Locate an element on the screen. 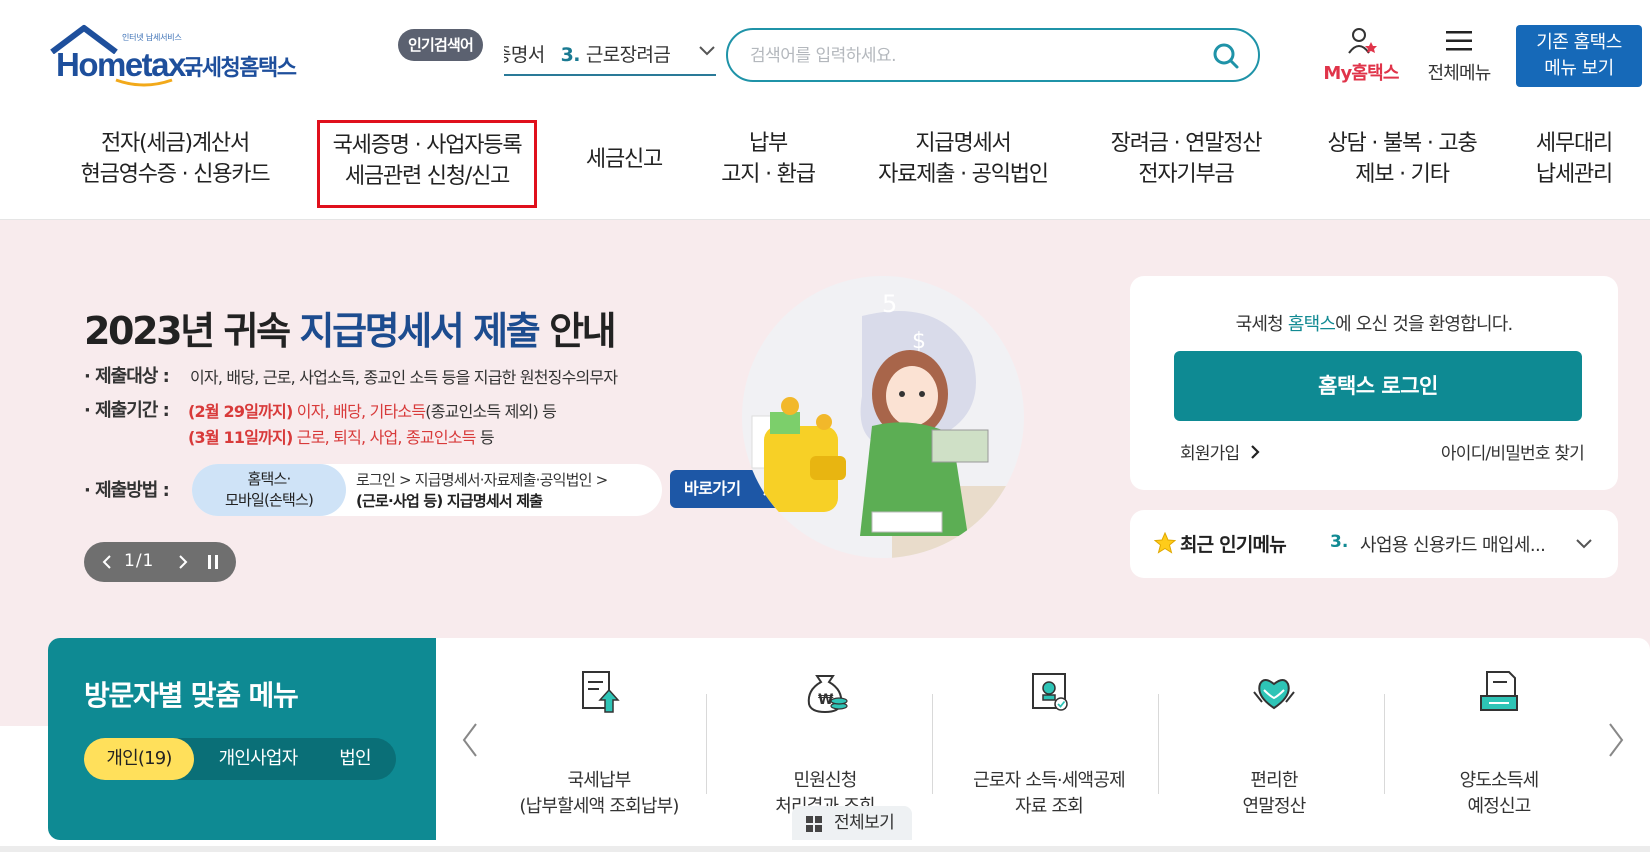 This screenshot has width=1650, height=852. view-all-label: 전체보기 is located at coordinates (864, 823).